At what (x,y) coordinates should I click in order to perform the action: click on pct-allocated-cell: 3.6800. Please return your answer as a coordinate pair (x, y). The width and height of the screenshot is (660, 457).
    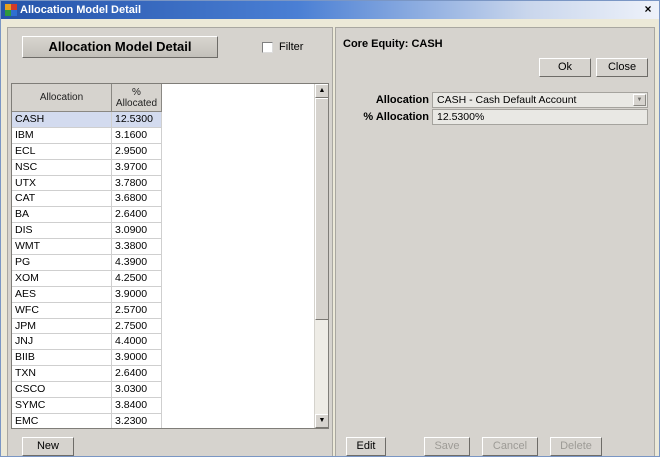
    Looking at the image, I should click on (137, 199).